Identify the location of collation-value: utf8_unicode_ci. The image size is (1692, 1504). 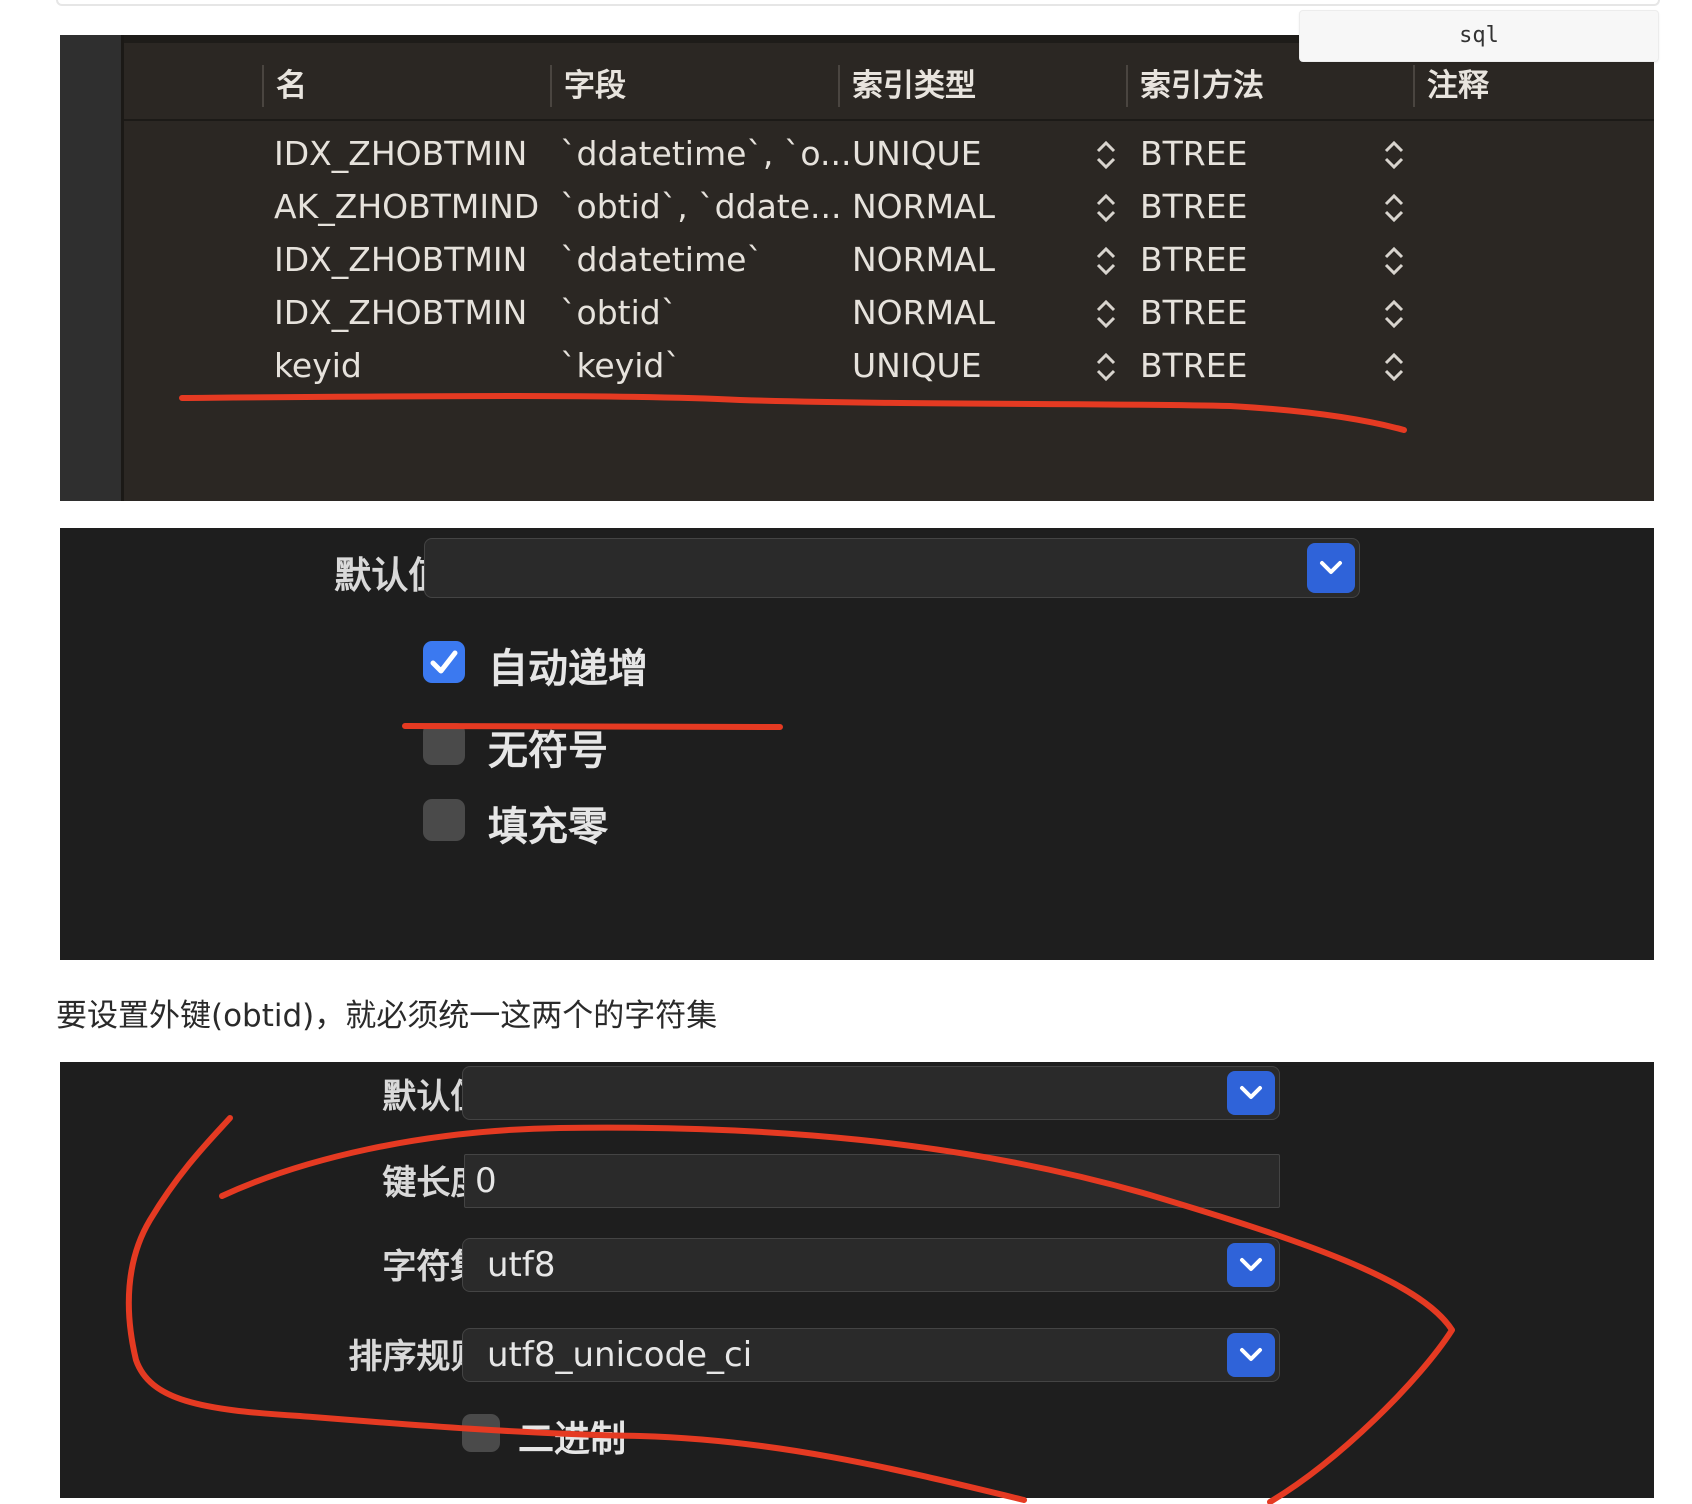
(620, 1355).